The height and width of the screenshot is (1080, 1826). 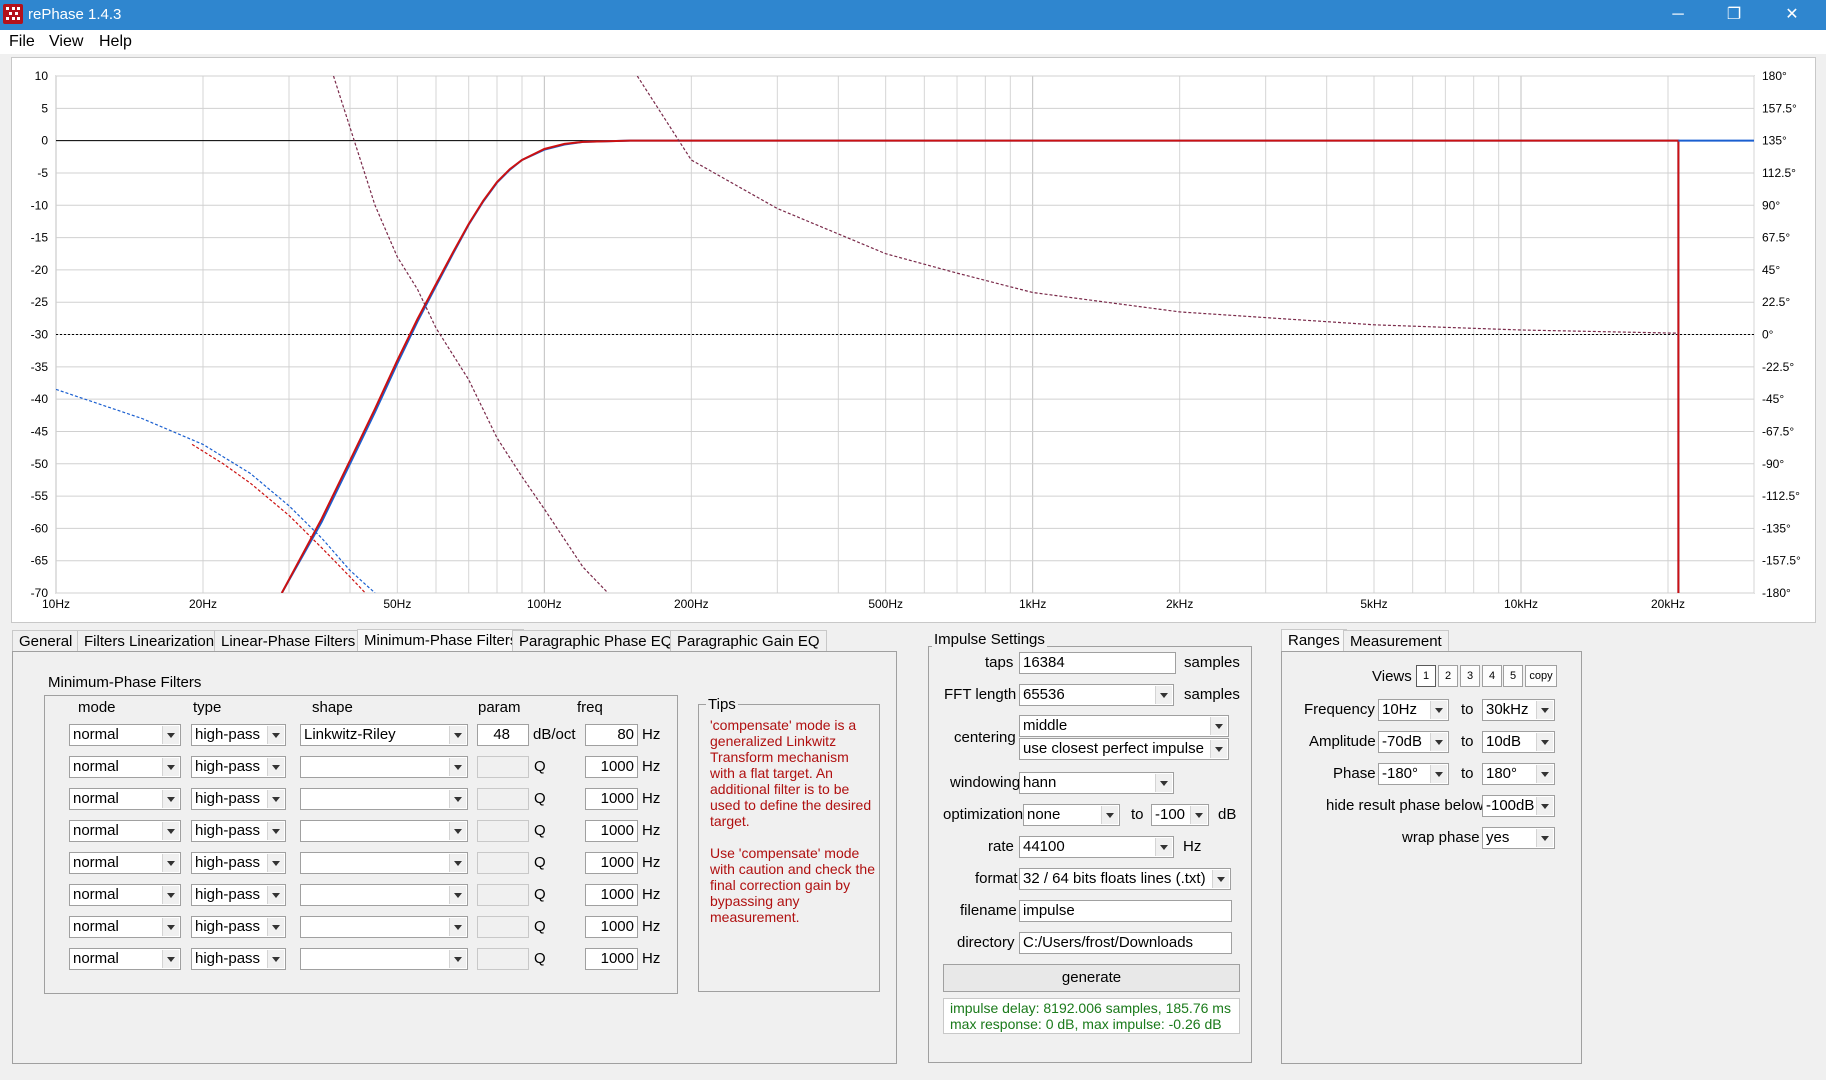 I want to click on directory-field: C:/Users/frost/Downloads, so click(x=1125, y=943).